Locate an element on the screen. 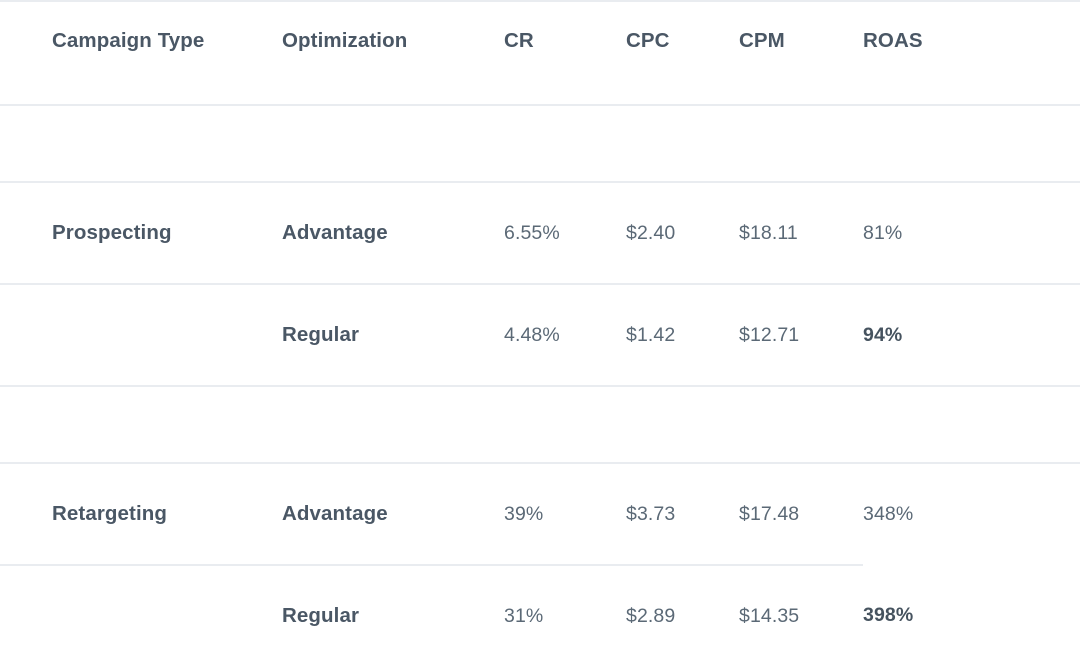  column-header-cpm: CPM is located at coordinates (801, 53).